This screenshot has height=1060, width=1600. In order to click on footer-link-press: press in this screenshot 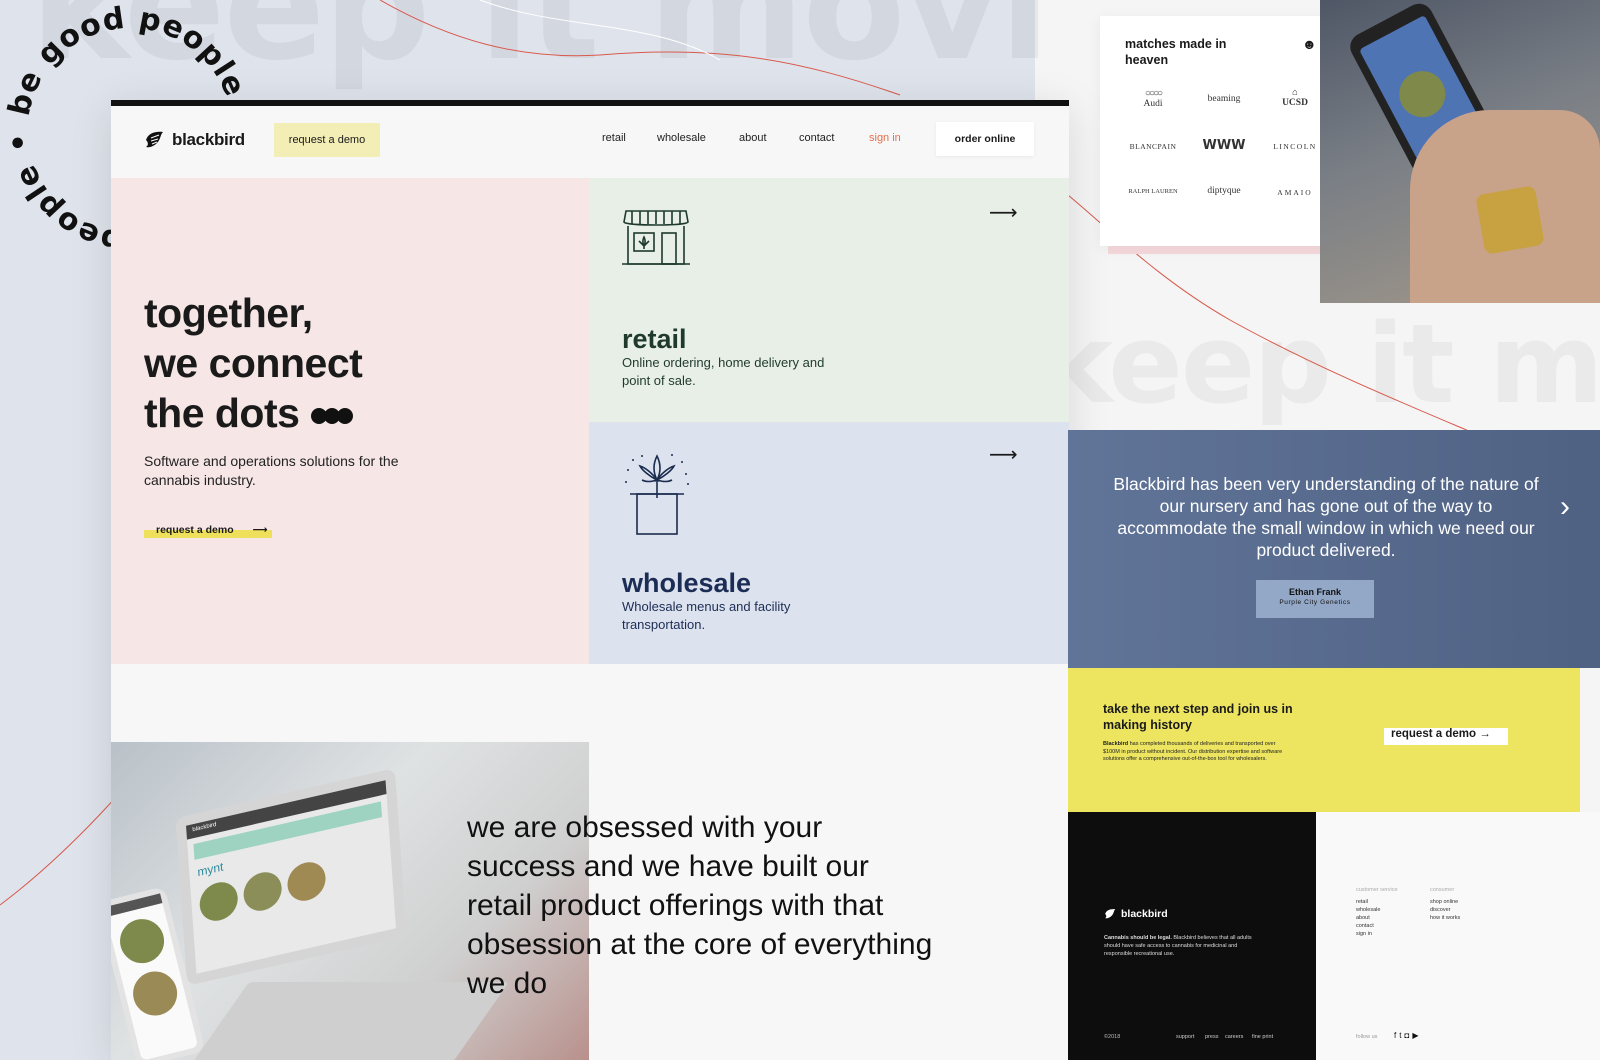, I will do `click(1211, 1037)`.